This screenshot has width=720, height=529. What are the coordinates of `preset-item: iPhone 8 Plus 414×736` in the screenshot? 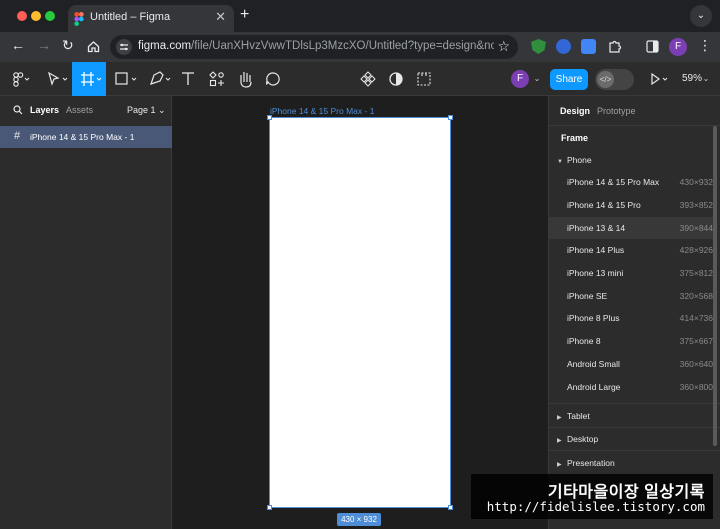 It's located at (631, 318).